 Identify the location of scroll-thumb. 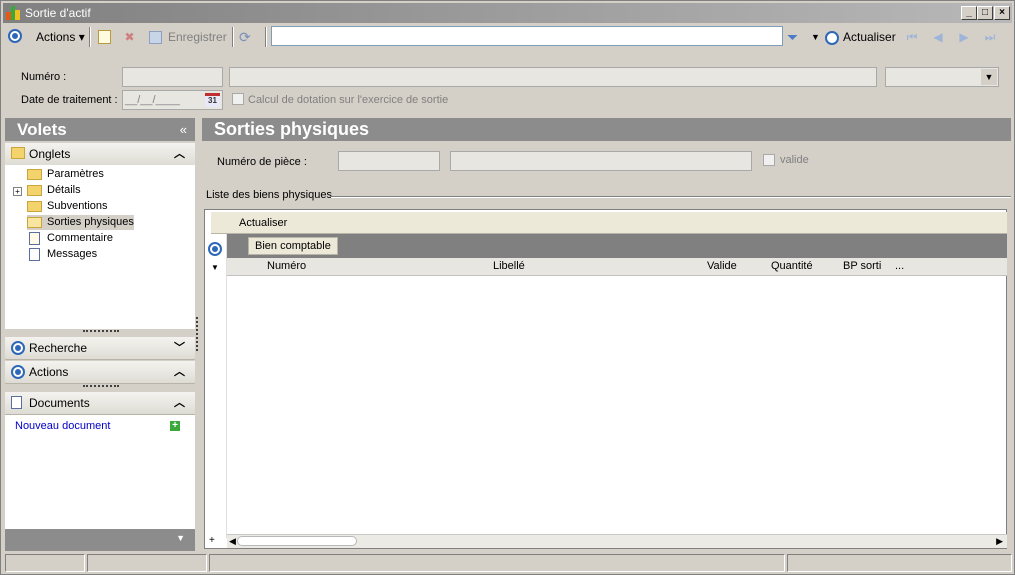
(297, 541).